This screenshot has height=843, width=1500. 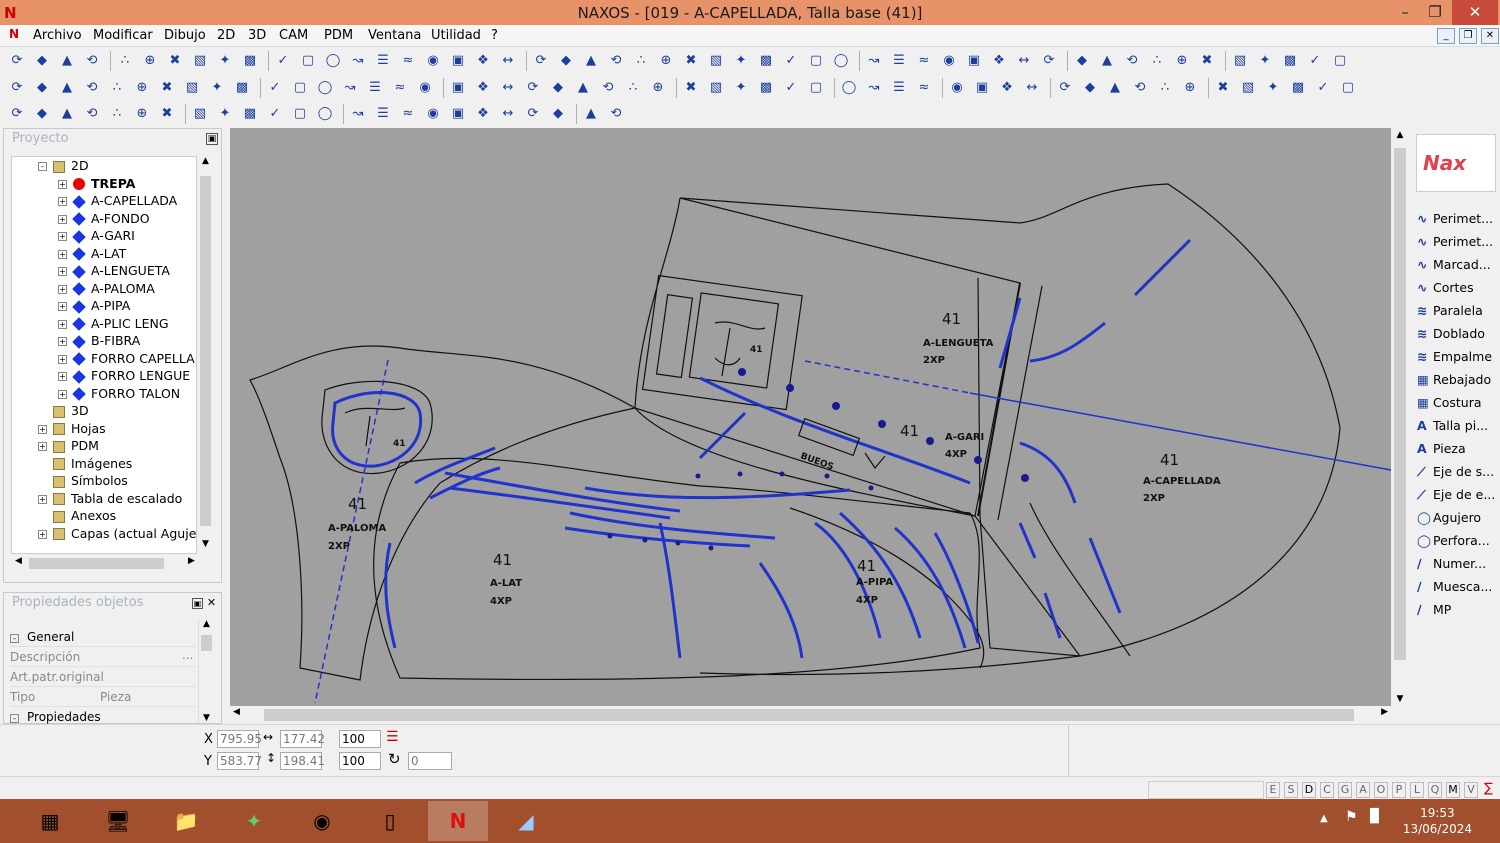 I want to click on mdi-restore-button: ❐, so click(x=1468, y=36).